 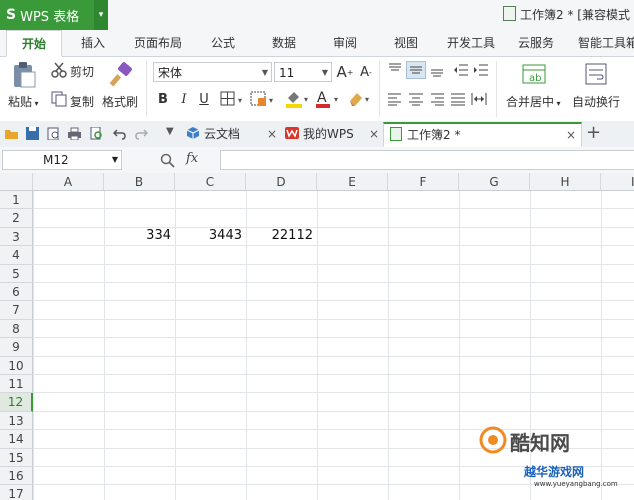 I want to click on column-header-g: G, so click(x=494, y=182).